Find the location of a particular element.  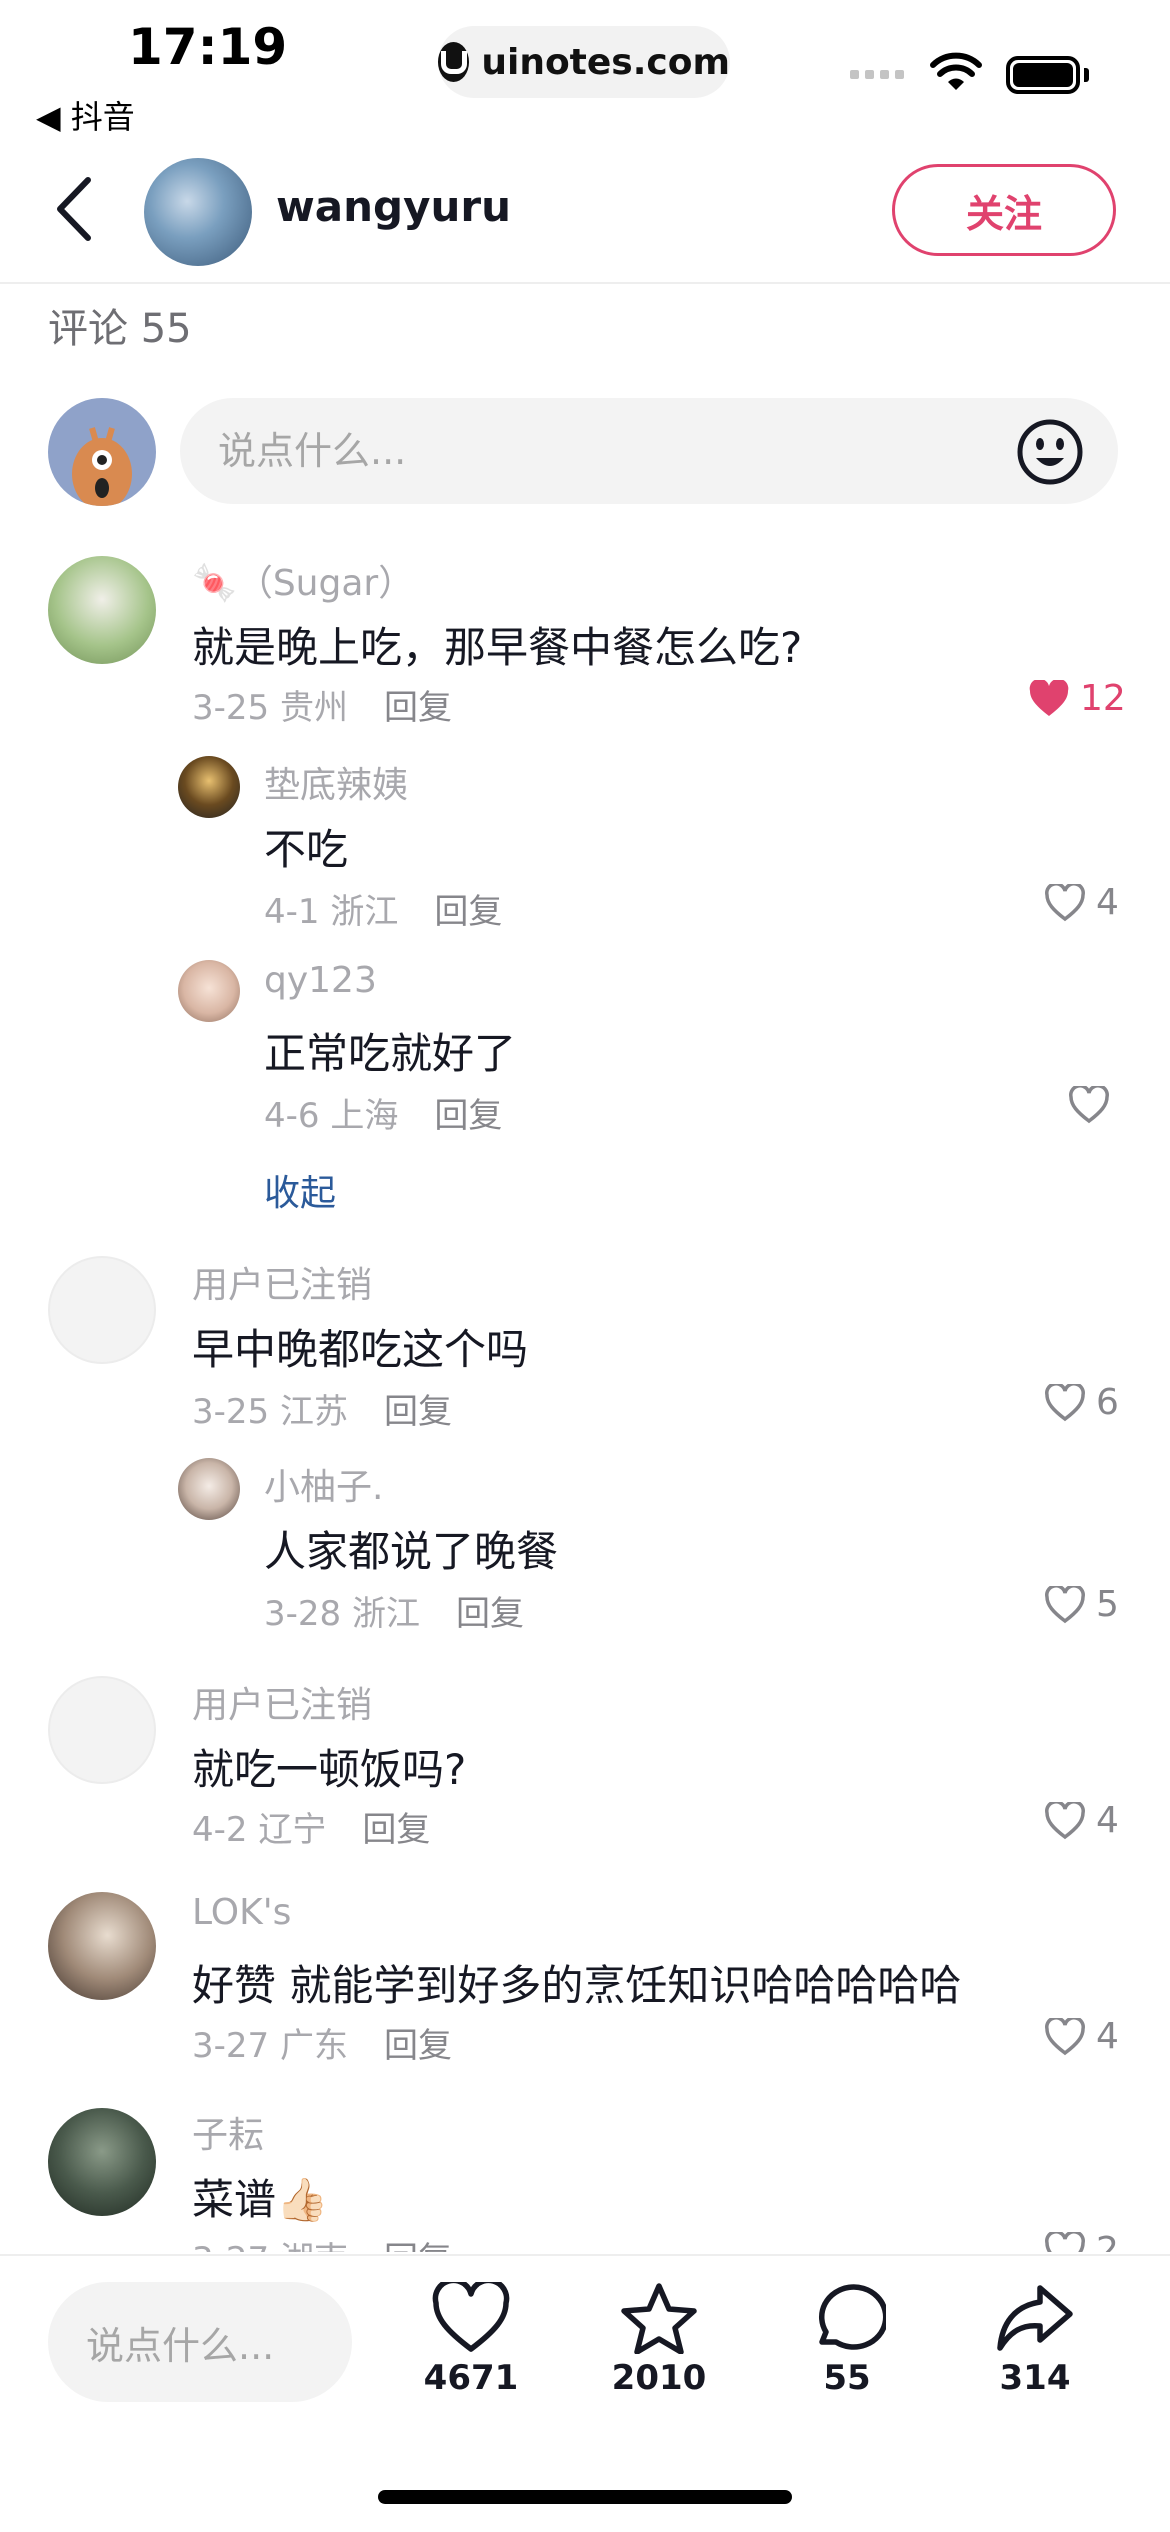

comment-location: 广东 is located at coordinates (313, 2046).